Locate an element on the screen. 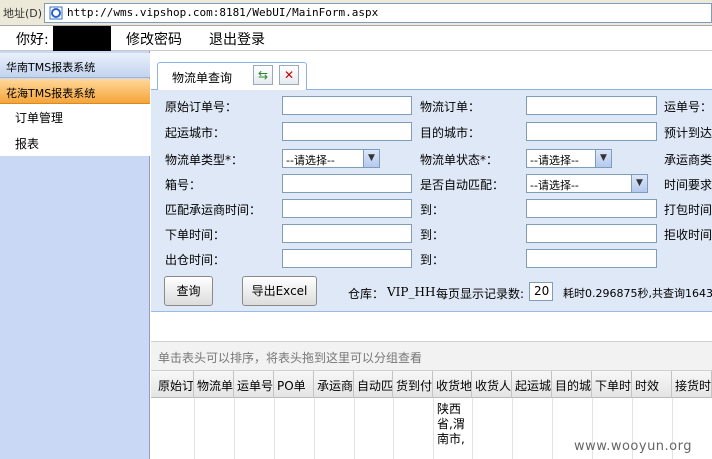 The height and width of the screenshot is (459, 712). label-logistics-status: 物流单状态*： is located at coordinates (459, 160).